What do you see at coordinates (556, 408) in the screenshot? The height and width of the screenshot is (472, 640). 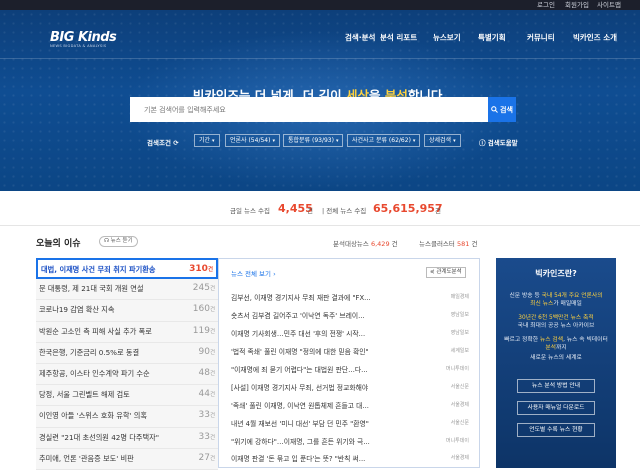 I see `manual-download-button: 사용자 매뉴얼 다운로드` at bounding box center [556, 408].